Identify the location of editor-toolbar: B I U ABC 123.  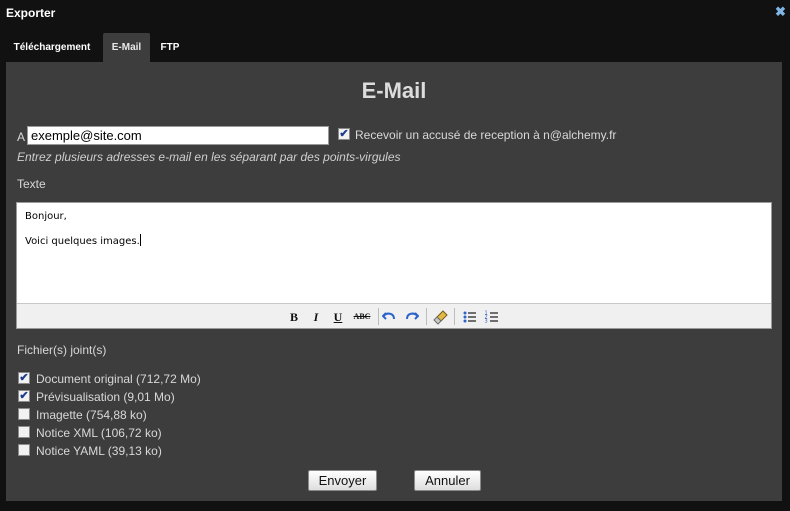
(394, 315).